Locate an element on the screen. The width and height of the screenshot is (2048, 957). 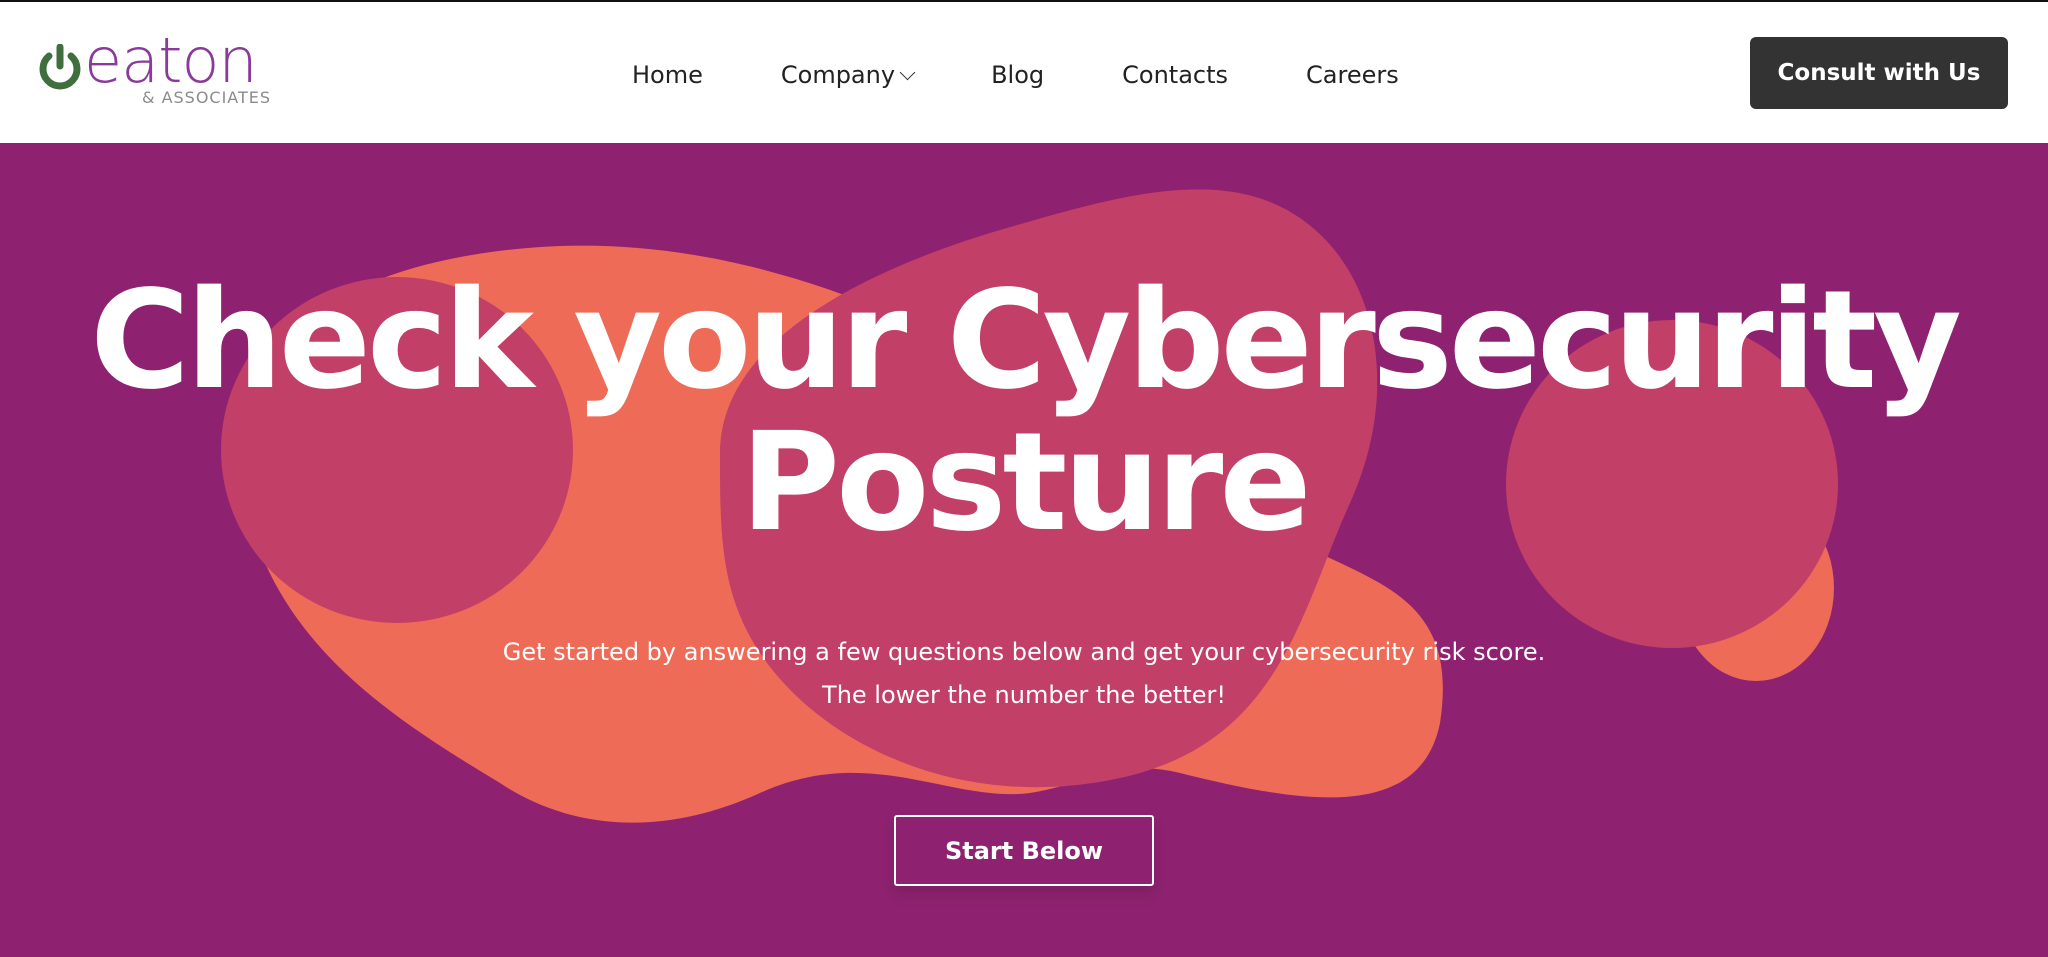
nav-careers-label: Careers is located at coordinates (1352, 75).